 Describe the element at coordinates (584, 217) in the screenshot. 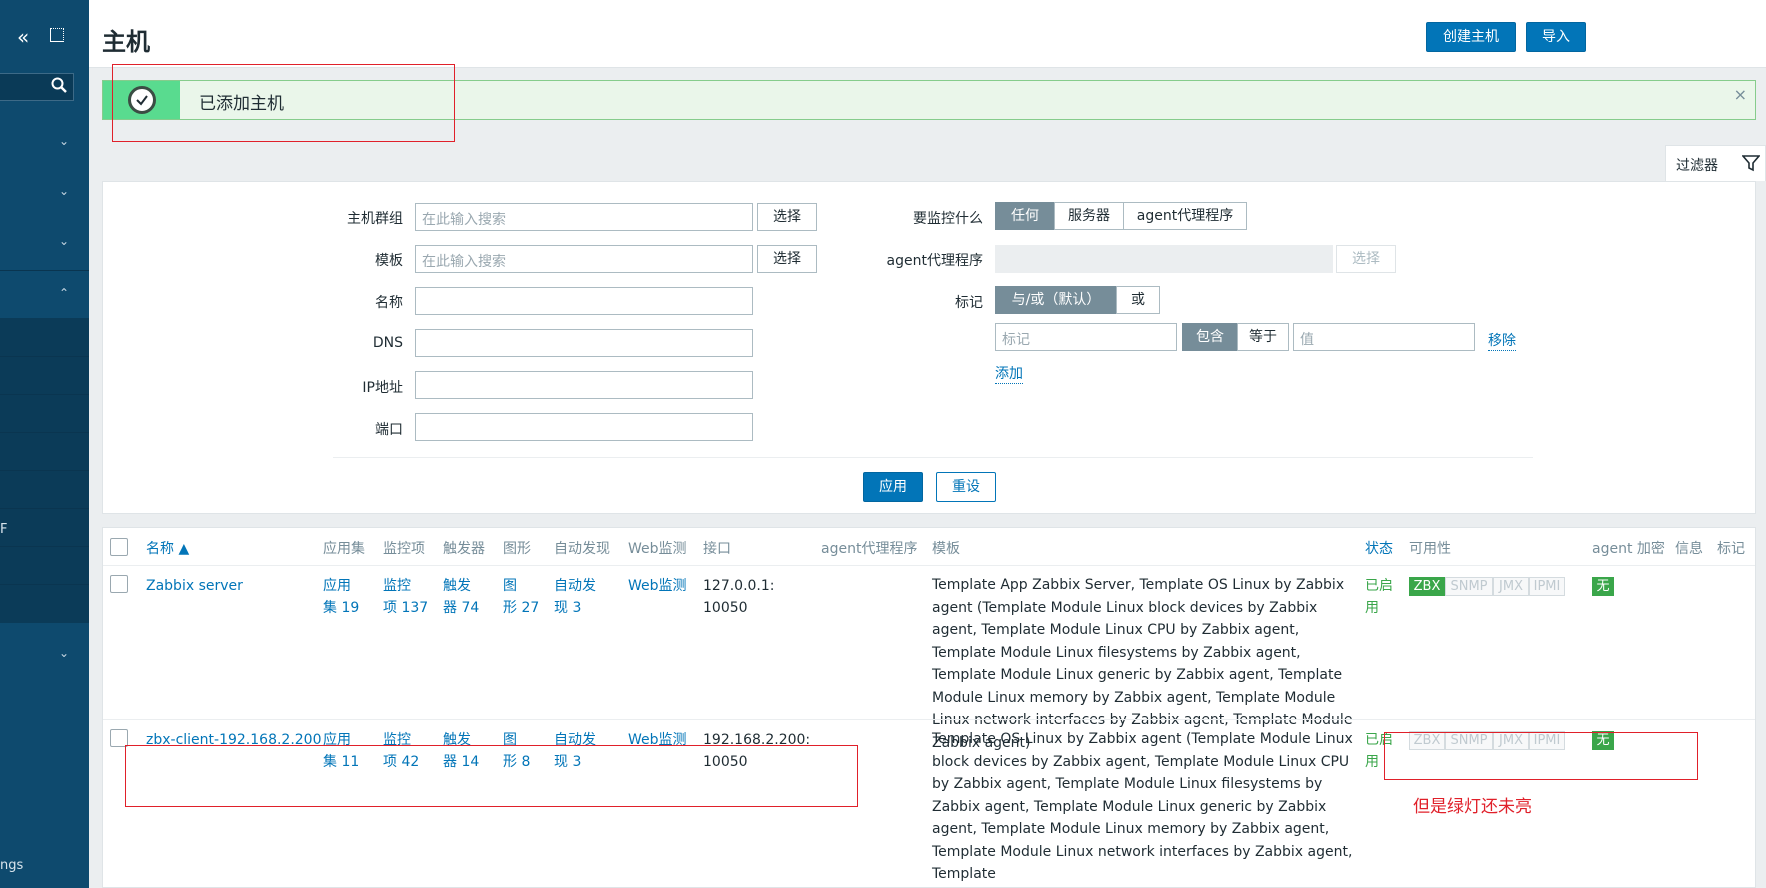

I see `host-group-input: 在此输入搜索` at that location.